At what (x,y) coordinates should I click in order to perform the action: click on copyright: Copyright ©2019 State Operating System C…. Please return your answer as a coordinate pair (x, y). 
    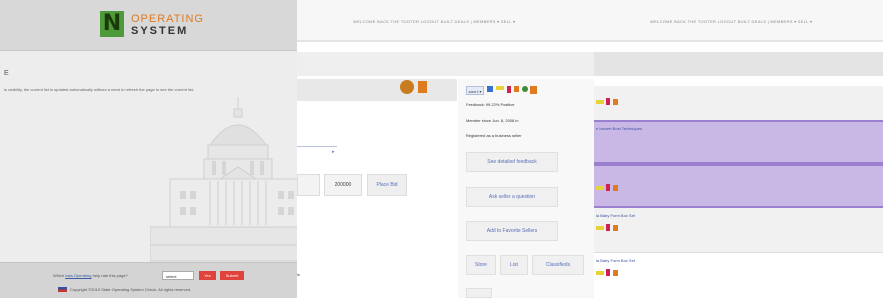
    Looking at the image, I should click on (125, 290).